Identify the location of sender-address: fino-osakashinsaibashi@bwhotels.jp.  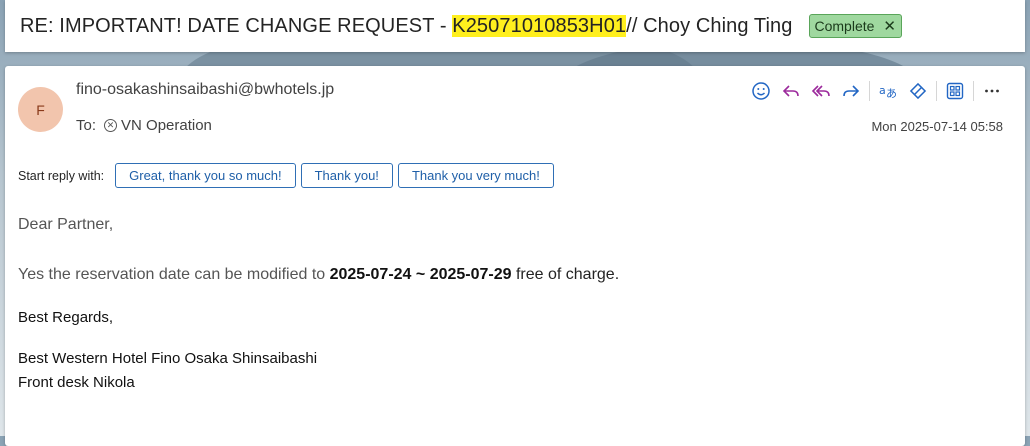
(205, 90).